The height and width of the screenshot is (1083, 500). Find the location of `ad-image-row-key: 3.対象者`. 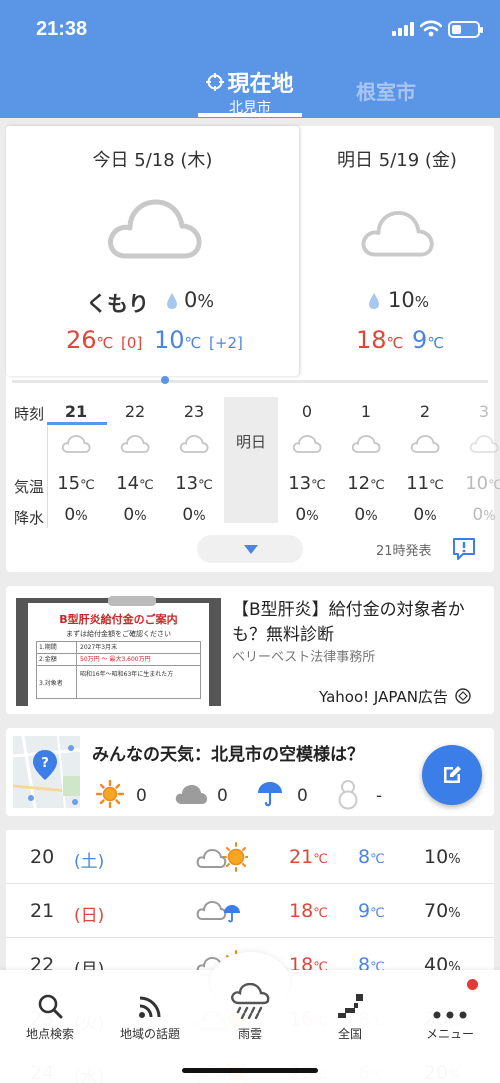

ad-image-row-key: 3.対象者 is located at coordinates (57, 682).